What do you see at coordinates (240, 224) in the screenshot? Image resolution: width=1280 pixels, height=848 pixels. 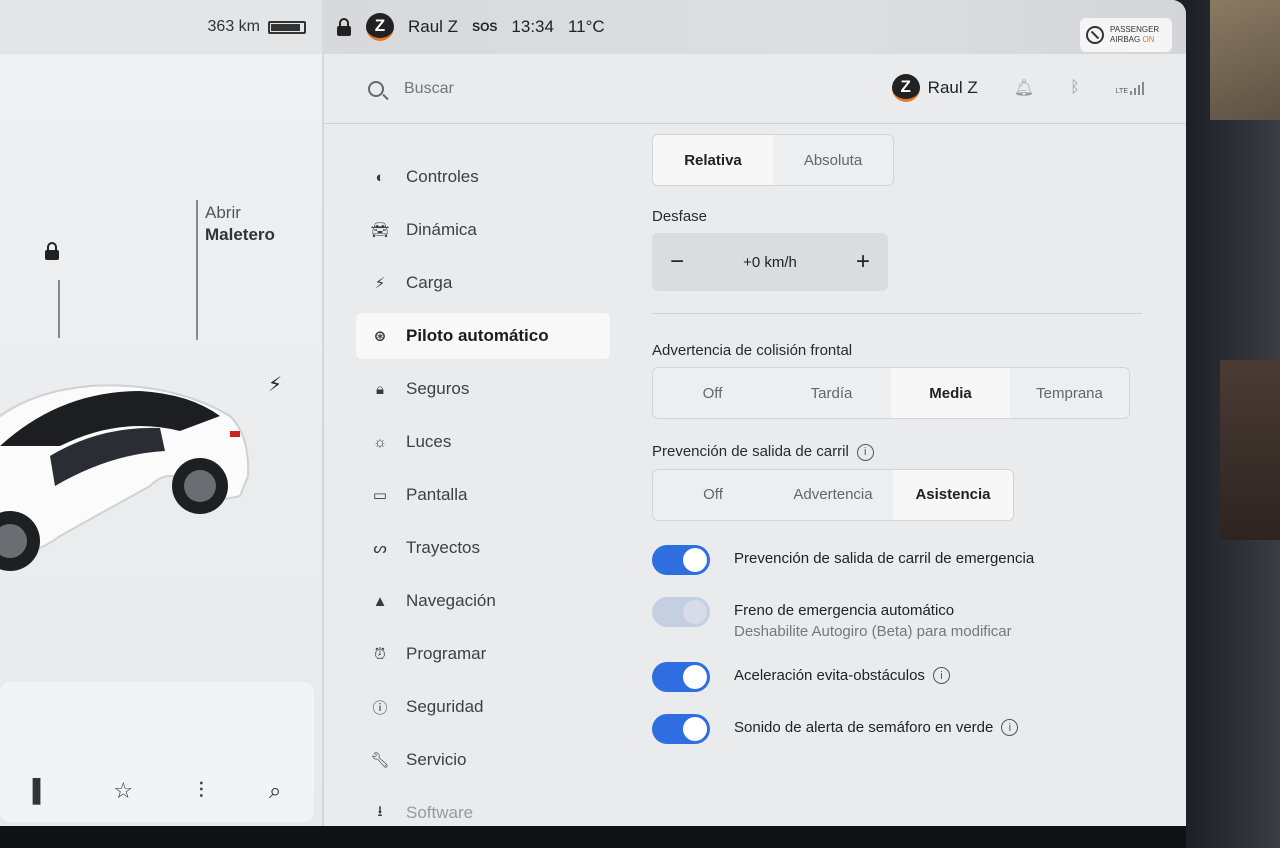 I see `open-trunk-button: Abrir Maletero` at bounding box center [240, 224].